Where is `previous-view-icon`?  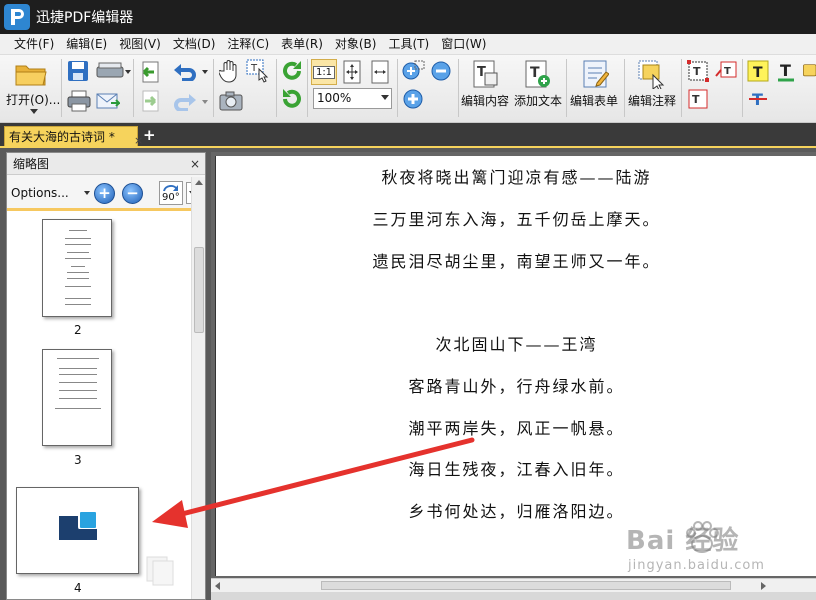
previous-view-icon is located at coordinates (150, 72).